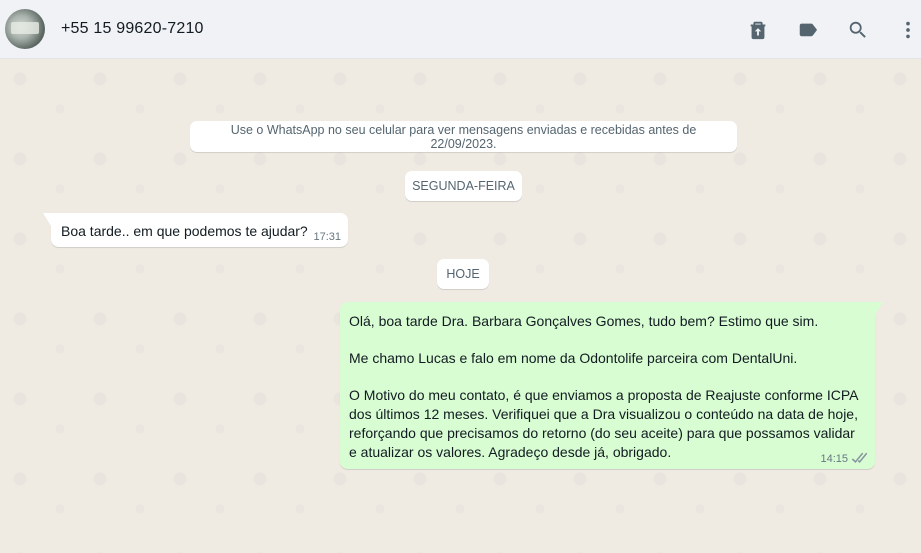  I want to click on message-text: Boa tarde.. em que podemos te ajudar?, so click(184, 231).